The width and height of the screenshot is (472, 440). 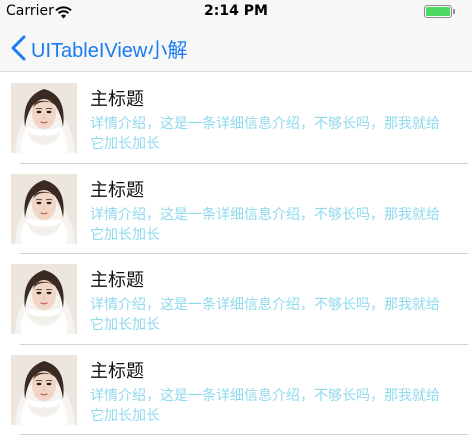 I want to click on status-bar: Carrier 2:14 PM, so click(x=236, y=11).